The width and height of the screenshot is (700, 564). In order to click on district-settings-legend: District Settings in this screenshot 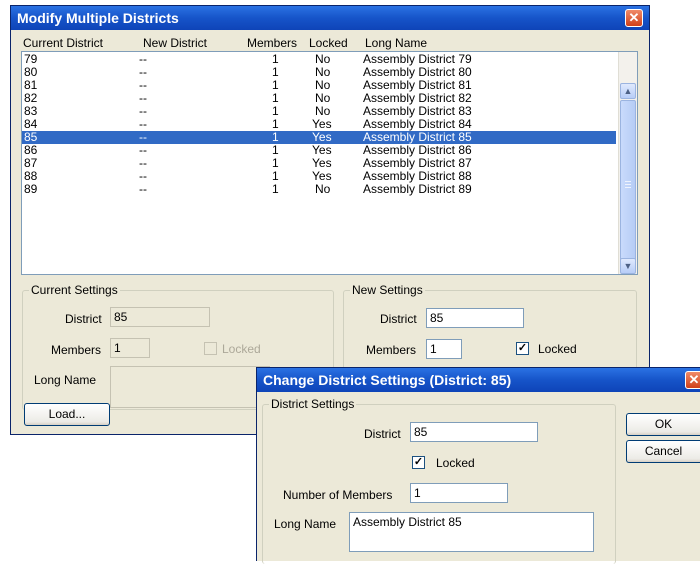, I will do `click(313, 404)`.